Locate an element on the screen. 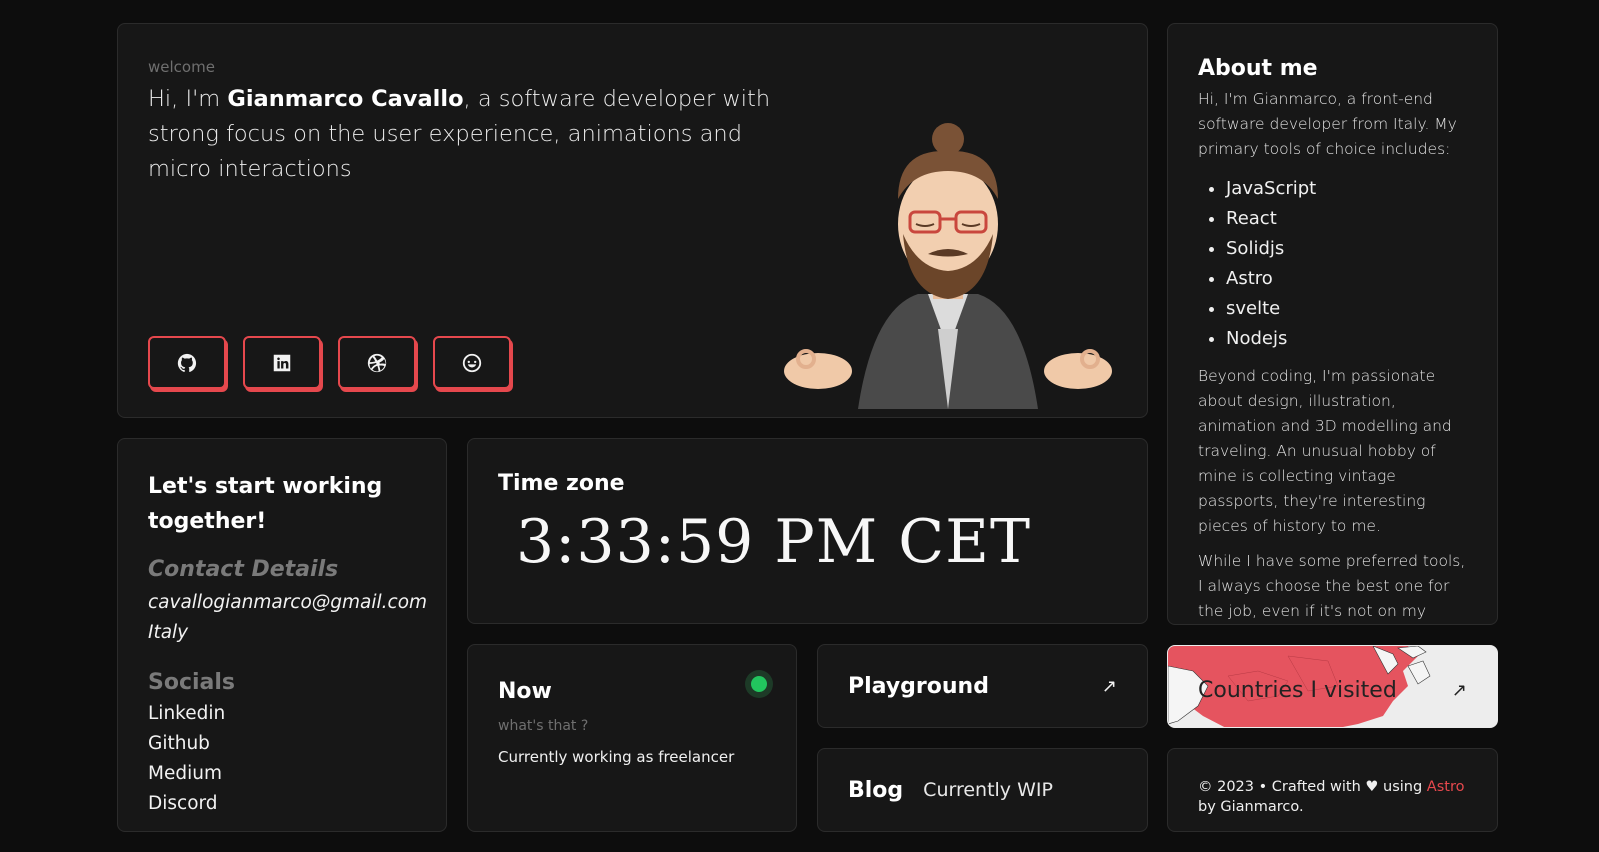 This screenshot has width=1599, height=852. contact-details-title: Contact Details is located at coordinates (243, 569).